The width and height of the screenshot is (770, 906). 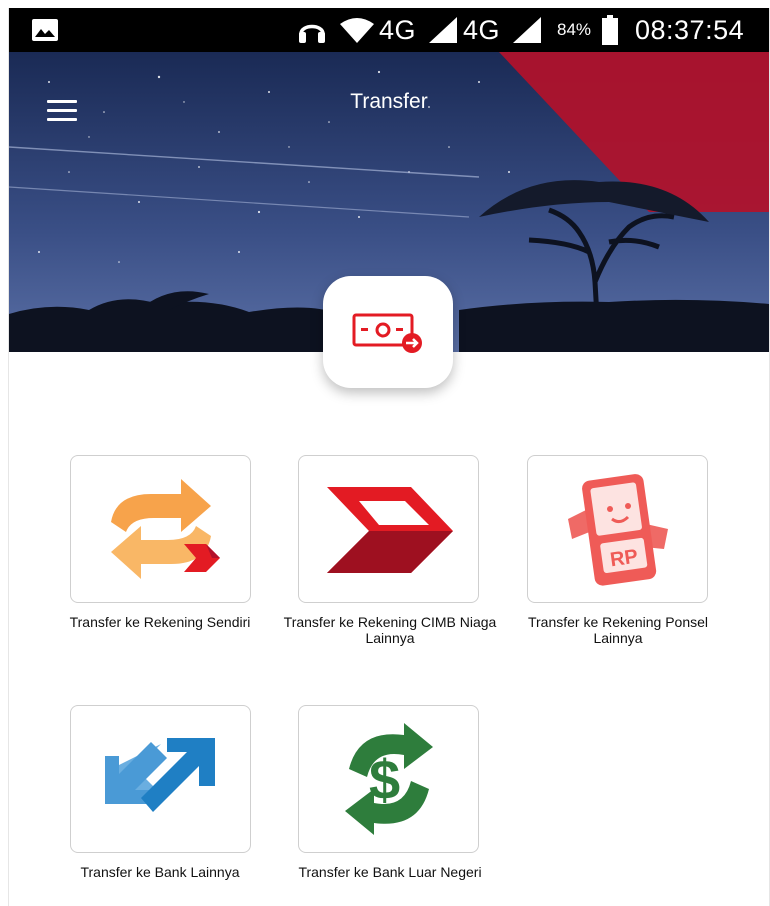 I want to click on wifi-icon, so click(x=357, y=30).